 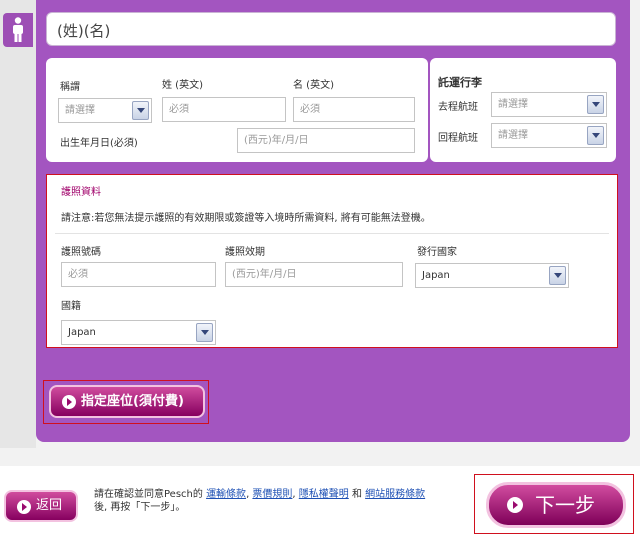 I want to click on terms-suffix: 後, 再按「下一步」。, so click(x=140, y=507).